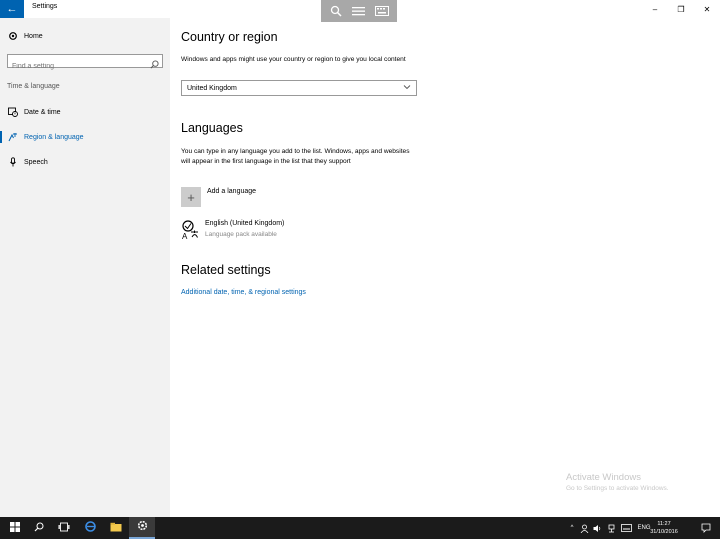 This screenshot has width=720, height=539. What do you see at coordinates (626, 528) in the screenshot?
I see `keyboard-tray-icon` at bounding box center [626, 528].